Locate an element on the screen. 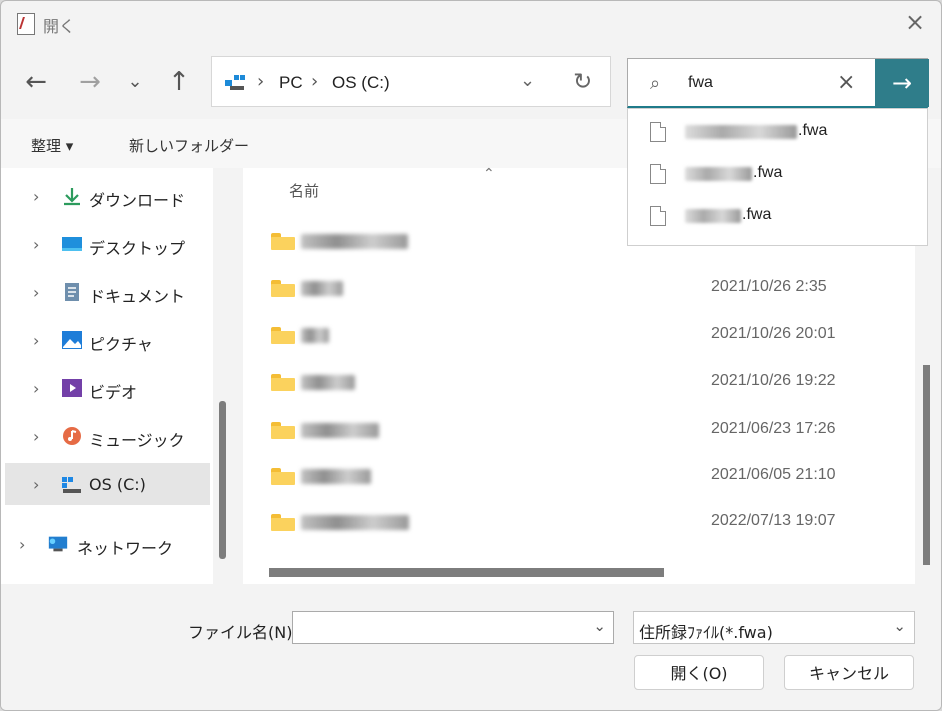 The image size is (942, 711). modified-date: 2021/06/05 21:10 is located at coordinates (773, 474).